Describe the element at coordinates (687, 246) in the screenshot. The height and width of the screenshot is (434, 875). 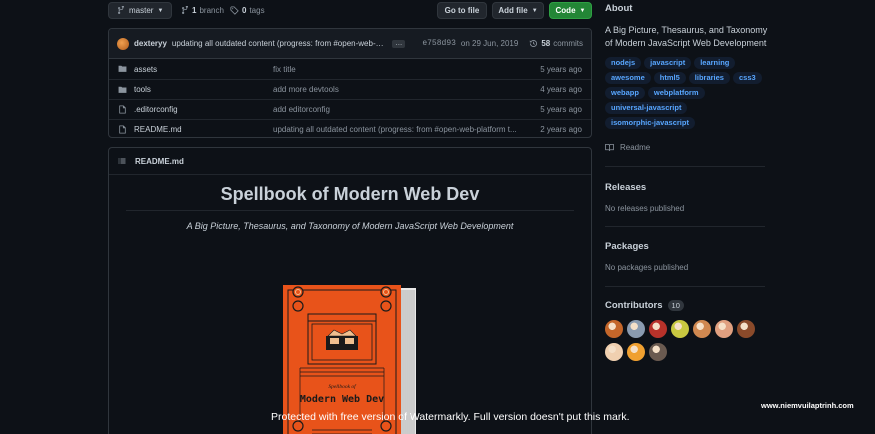
I see `packages-heading: Packages` at that location.